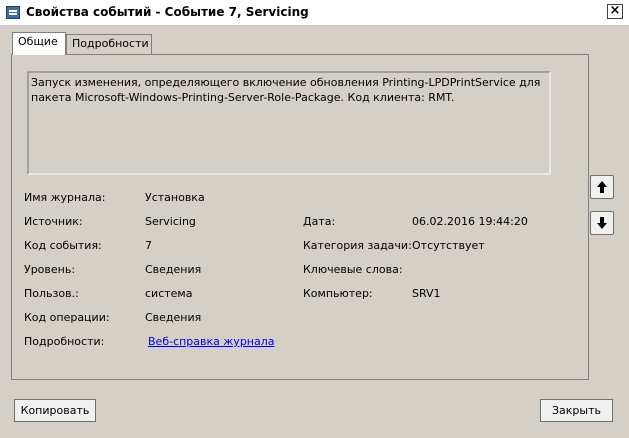  Describe the element at coordinates (170, 221) in the screenshot. I see `source-value: Servicing` at that location.